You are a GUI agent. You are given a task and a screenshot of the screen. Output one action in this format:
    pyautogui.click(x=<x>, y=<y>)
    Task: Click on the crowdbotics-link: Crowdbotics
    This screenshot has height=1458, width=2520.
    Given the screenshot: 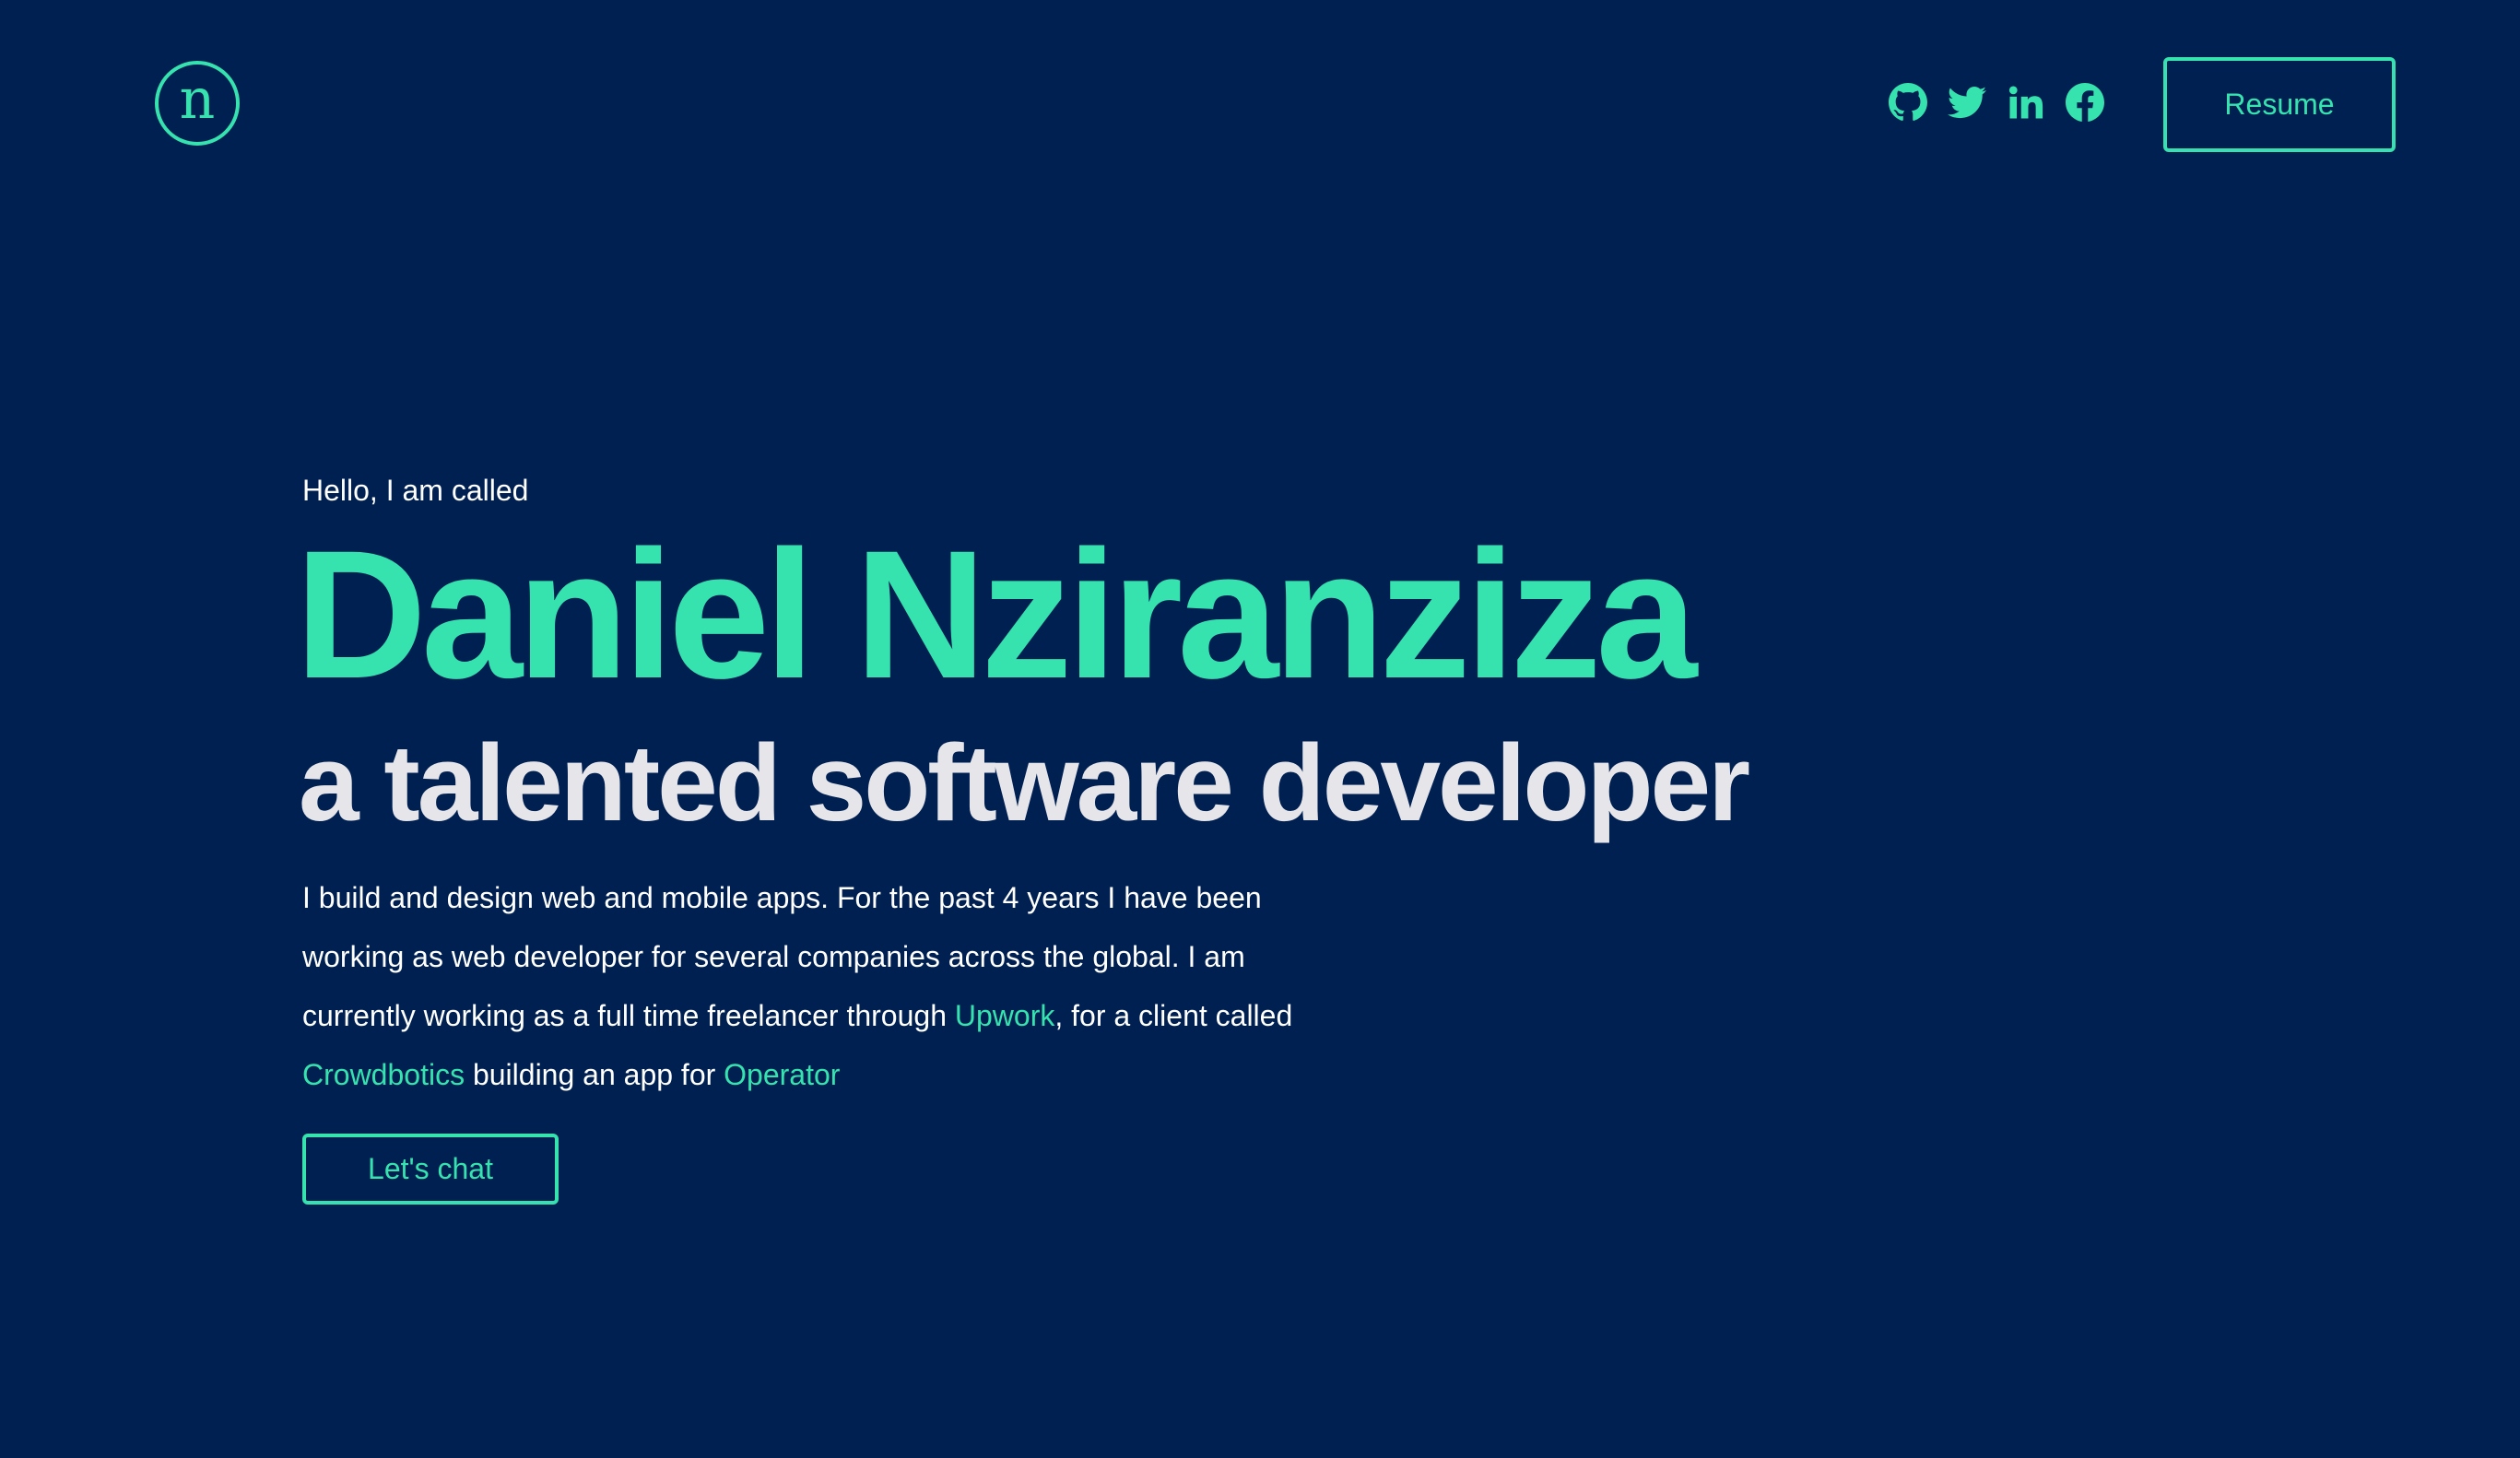 What is the action you would take?
    pyautogui.click(x=383, y=1074)
    